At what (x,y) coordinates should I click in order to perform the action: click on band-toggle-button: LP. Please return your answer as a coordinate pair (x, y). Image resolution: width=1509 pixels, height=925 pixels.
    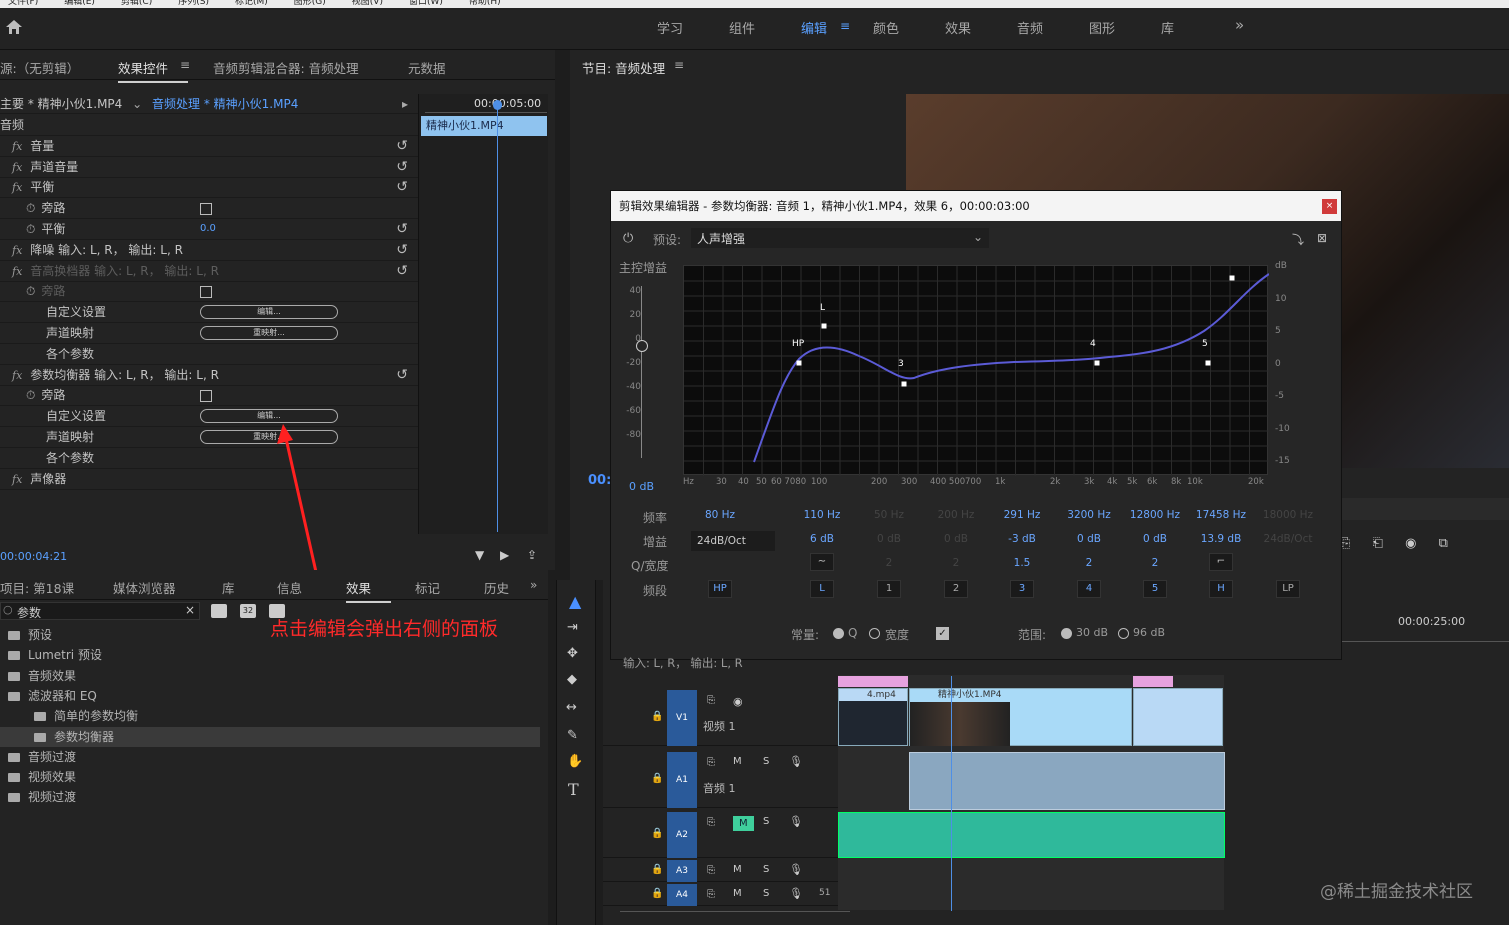
    Looking at the image, I should click on (1288, 589).